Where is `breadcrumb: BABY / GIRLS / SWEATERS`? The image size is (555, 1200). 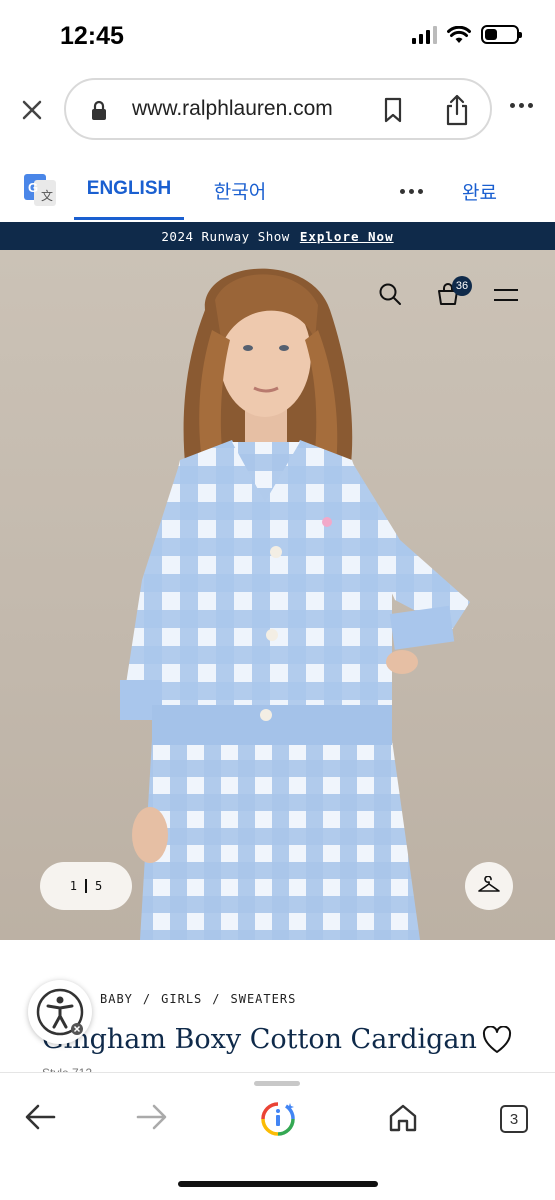
breadcrumb: BABY / GIRLS / SWEATERS is located at coordinates (198, 999).